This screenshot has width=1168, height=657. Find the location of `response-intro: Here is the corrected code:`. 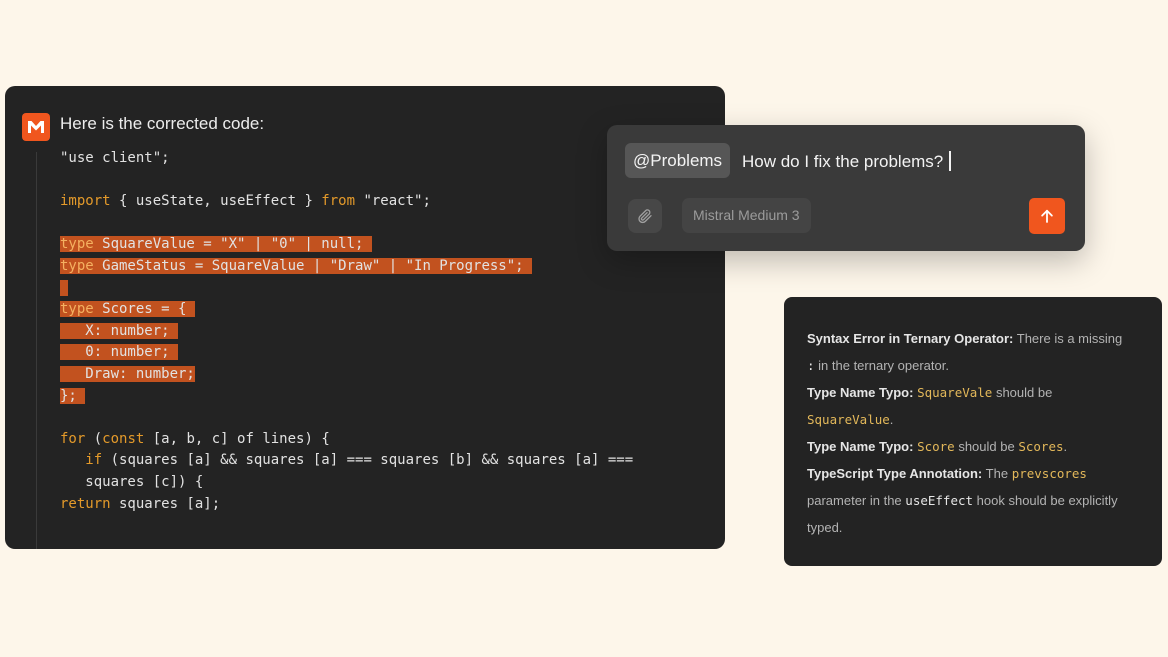

response-intro: Here is the corrected code: is located at coordinates (162, 123).